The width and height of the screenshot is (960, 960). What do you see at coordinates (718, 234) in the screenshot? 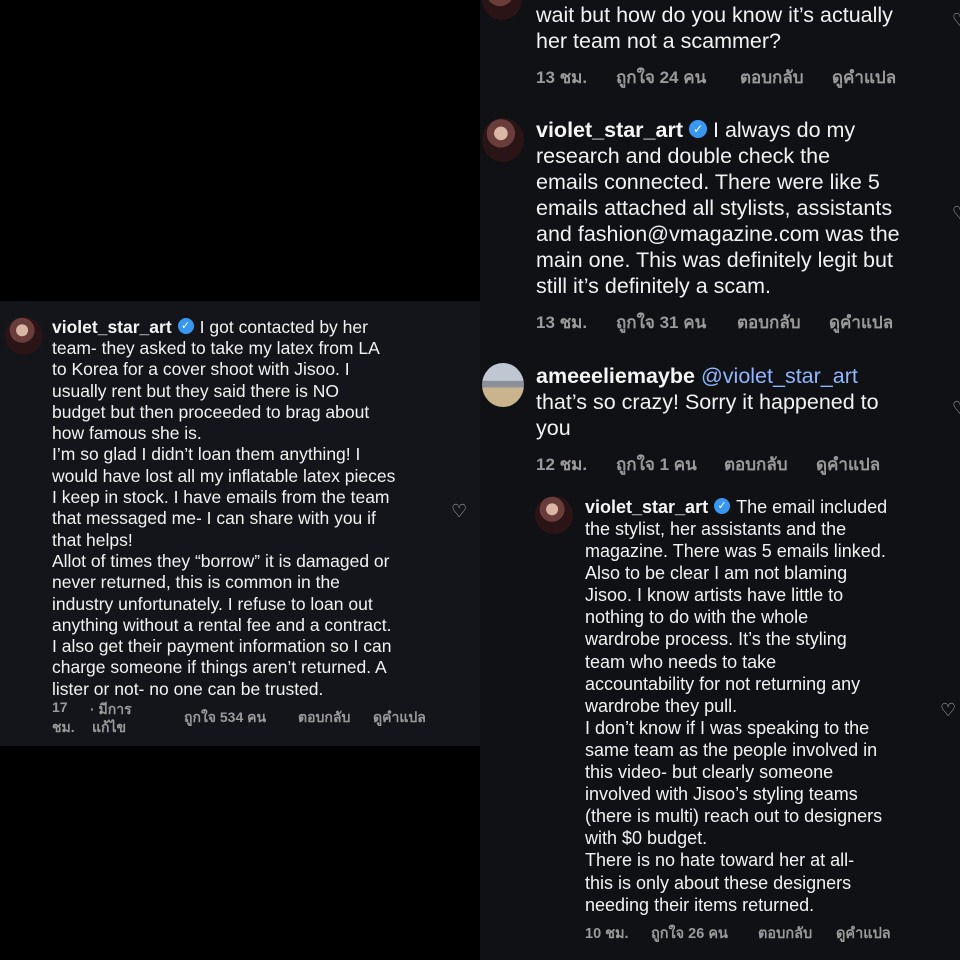
I see `comment-line: and fashion@vmagazine.com was the` at bounding box center [718, 234].